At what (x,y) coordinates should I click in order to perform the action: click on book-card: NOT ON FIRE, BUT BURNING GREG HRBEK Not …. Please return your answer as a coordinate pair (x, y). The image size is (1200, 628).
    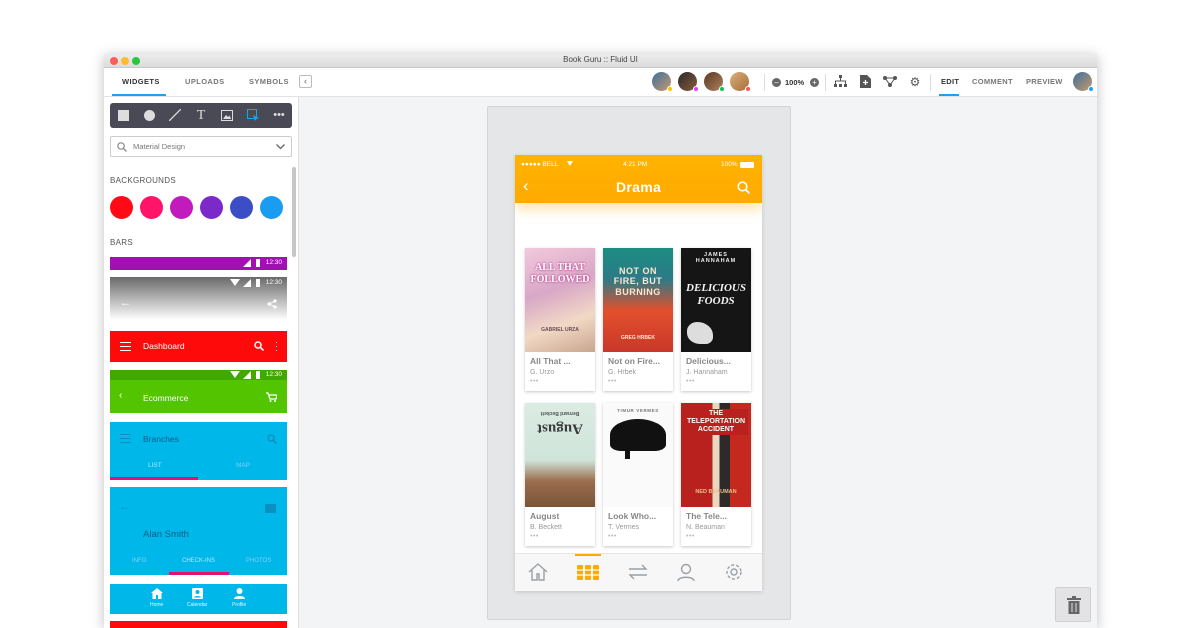
    Looking at the image, I should click on (638, 319).